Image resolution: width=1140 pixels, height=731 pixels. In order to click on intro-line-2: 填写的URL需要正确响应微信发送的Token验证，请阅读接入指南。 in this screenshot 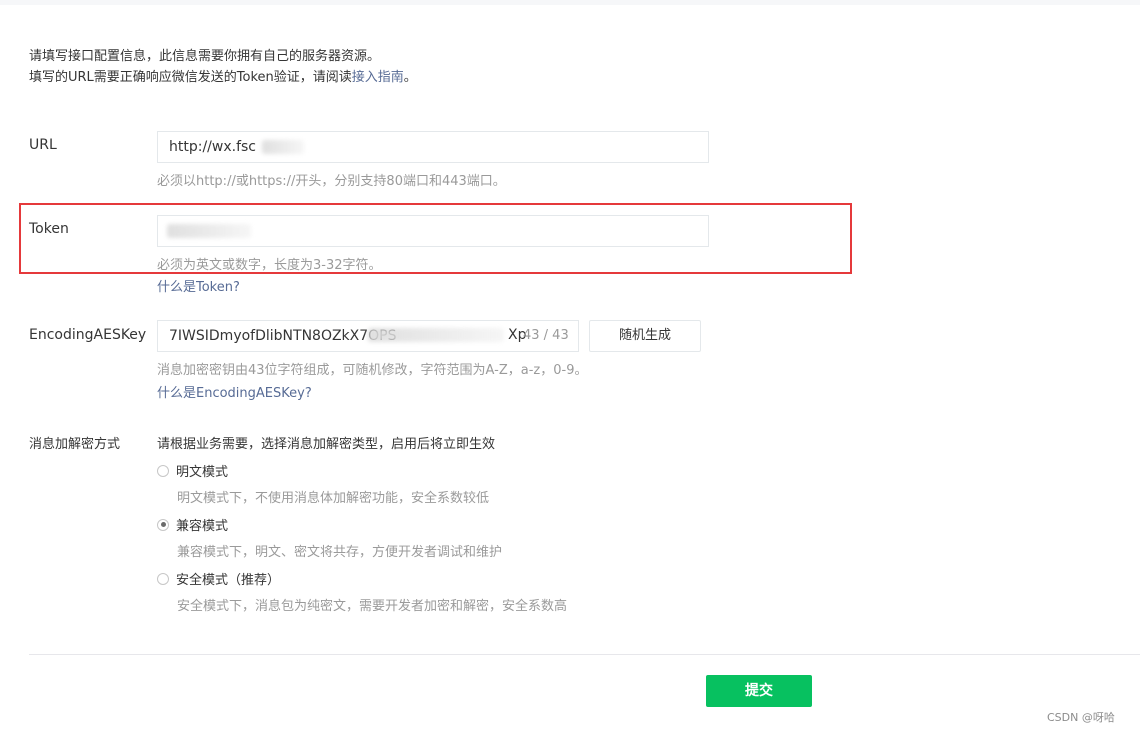, I will do `click(223, 77)`.